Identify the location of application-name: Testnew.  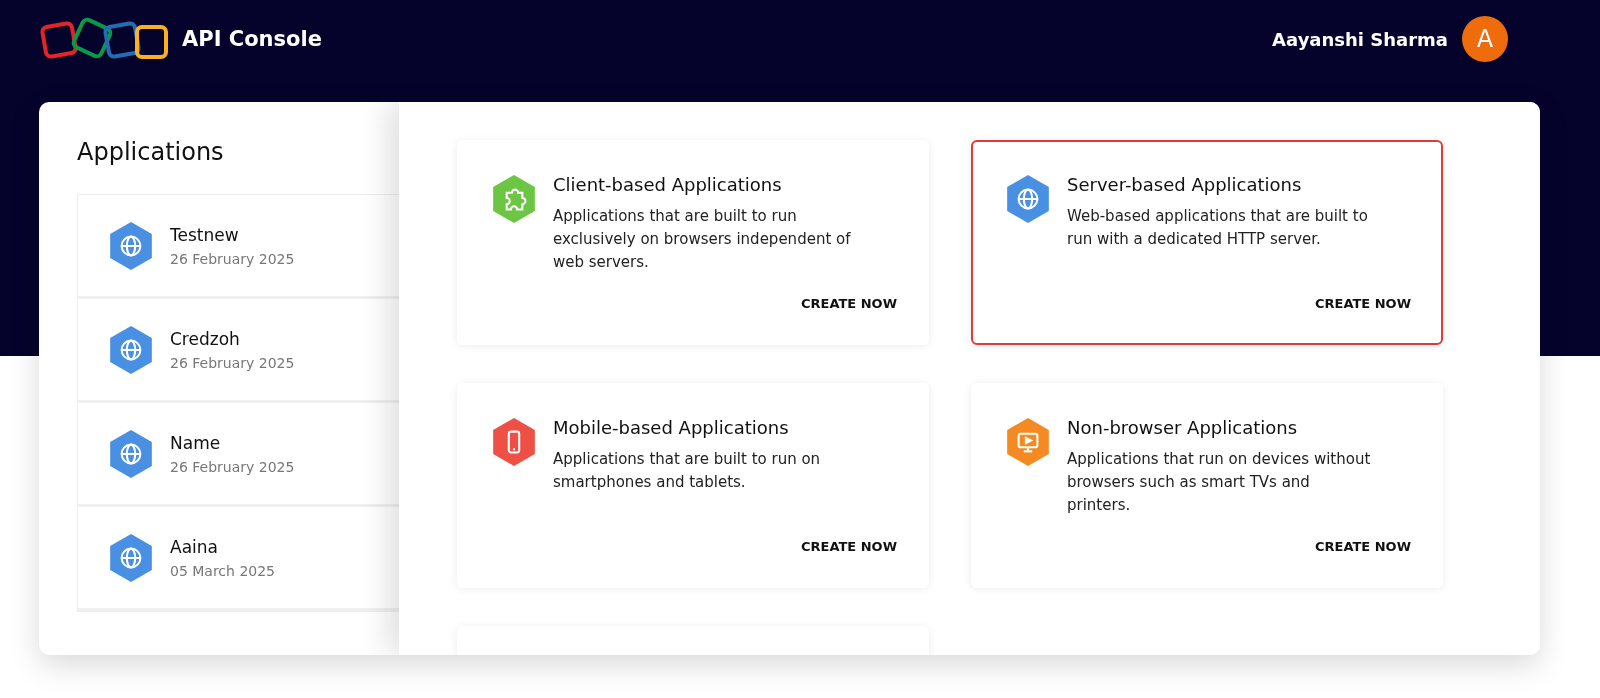
(205, 234).